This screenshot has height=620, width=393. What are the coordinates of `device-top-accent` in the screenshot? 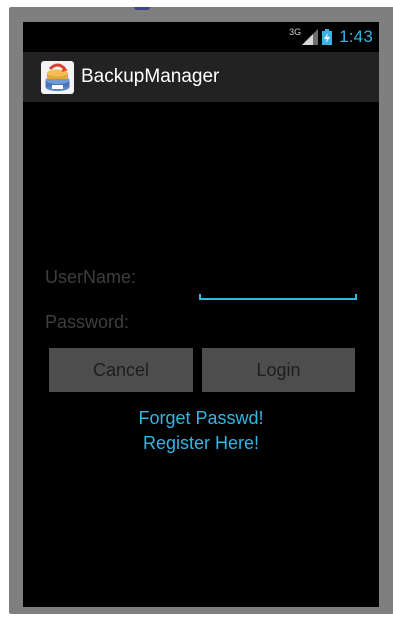 It's located at (142, 8).